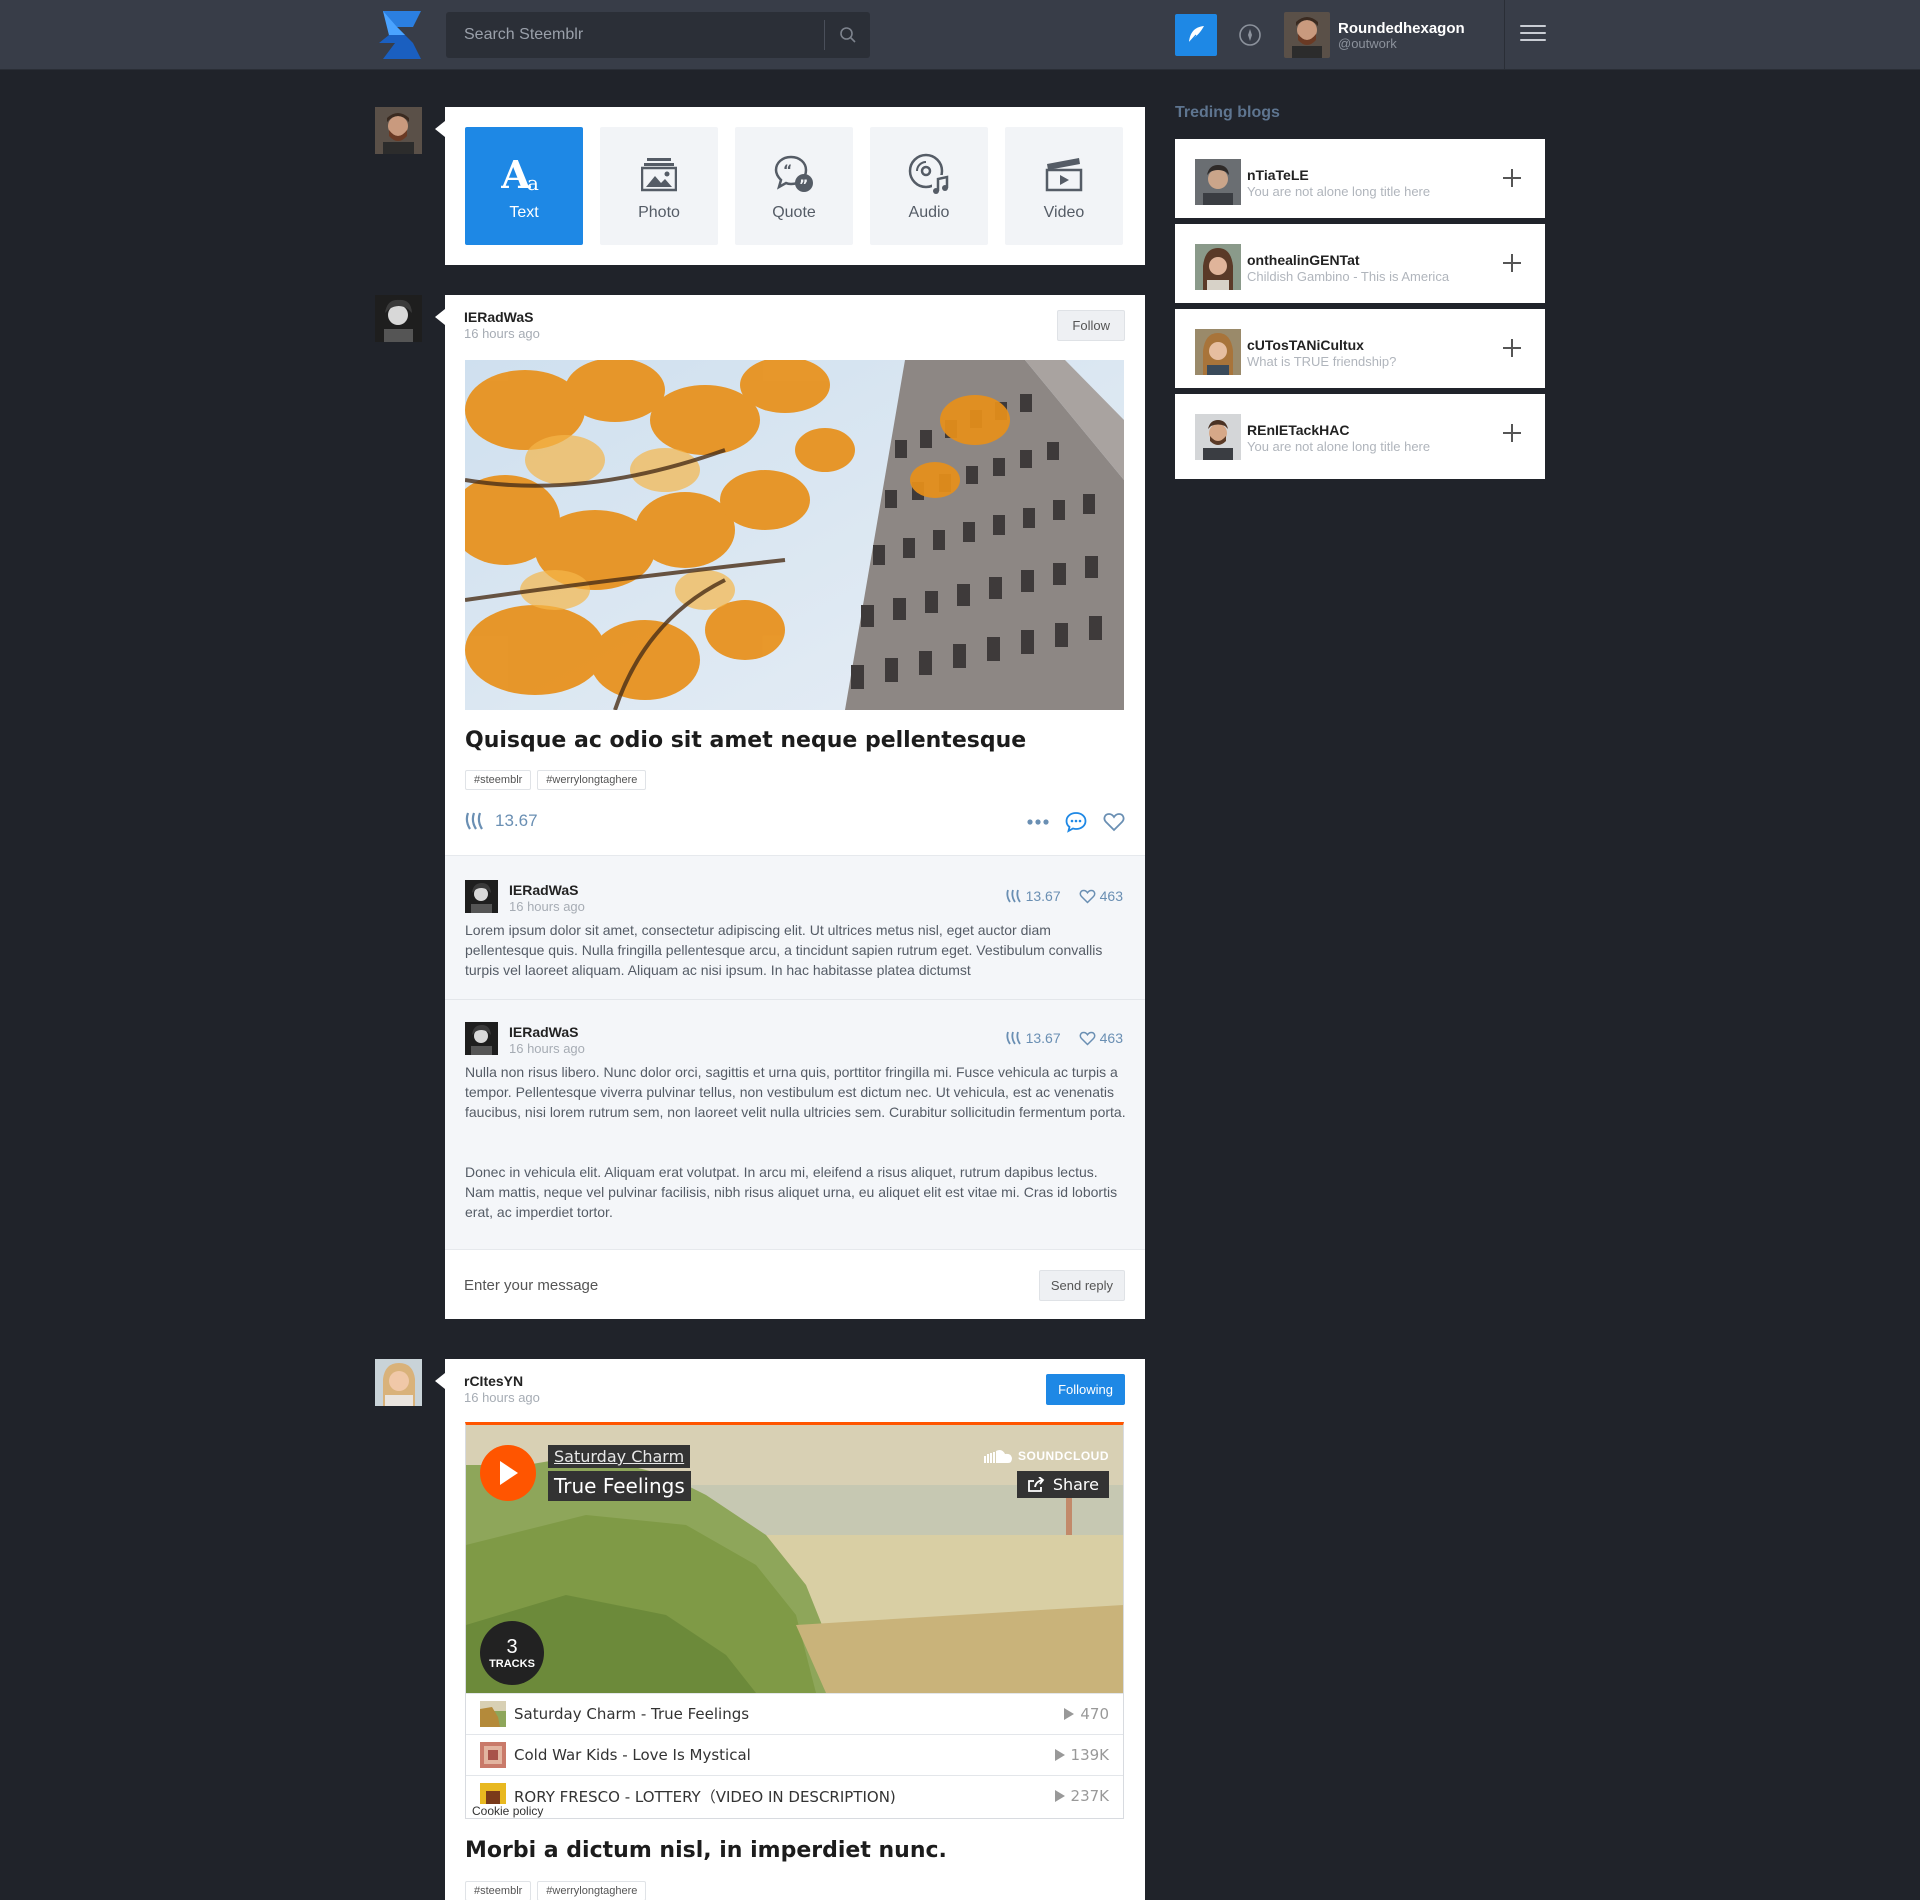 The height and width of the screenshot is (1900, 1920). I want to click on like-button, so click(1114, 822).